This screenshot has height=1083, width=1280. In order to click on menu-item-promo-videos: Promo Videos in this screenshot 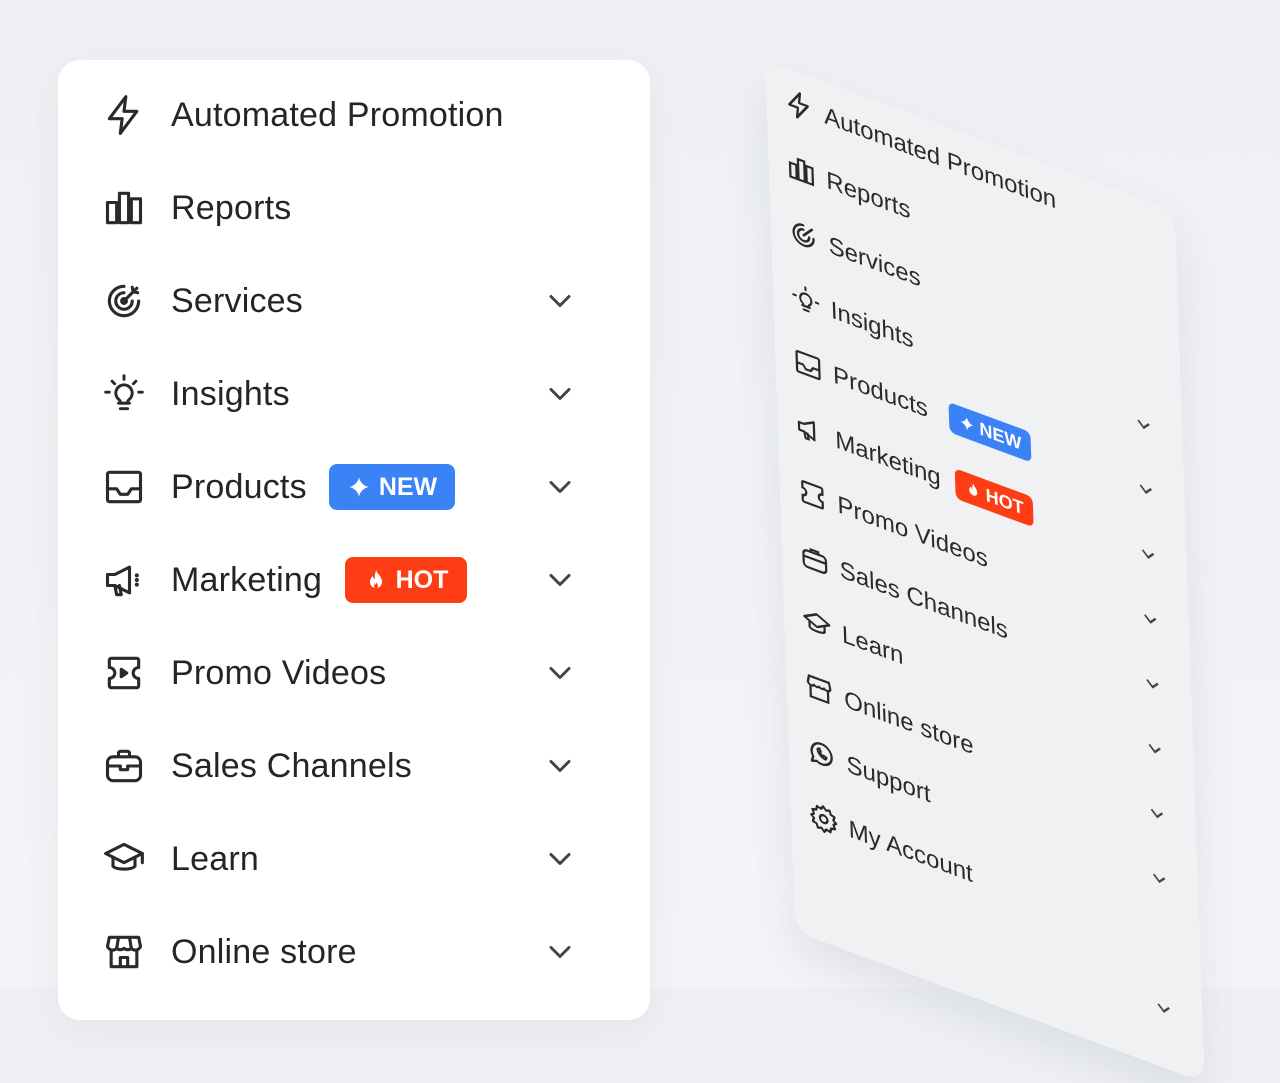, I will do `click(354, 673)`.